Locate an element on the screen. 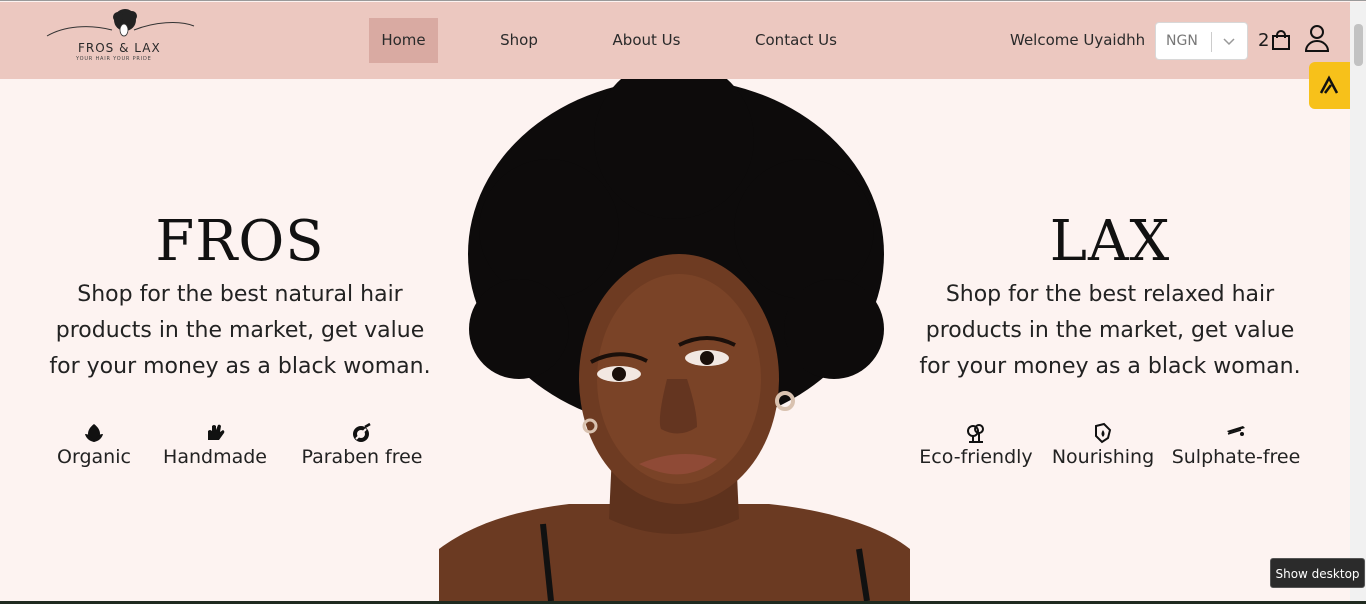 This screenshot has width=1366, height=604. floating-widget-button is located at coordinates (1329, 85).